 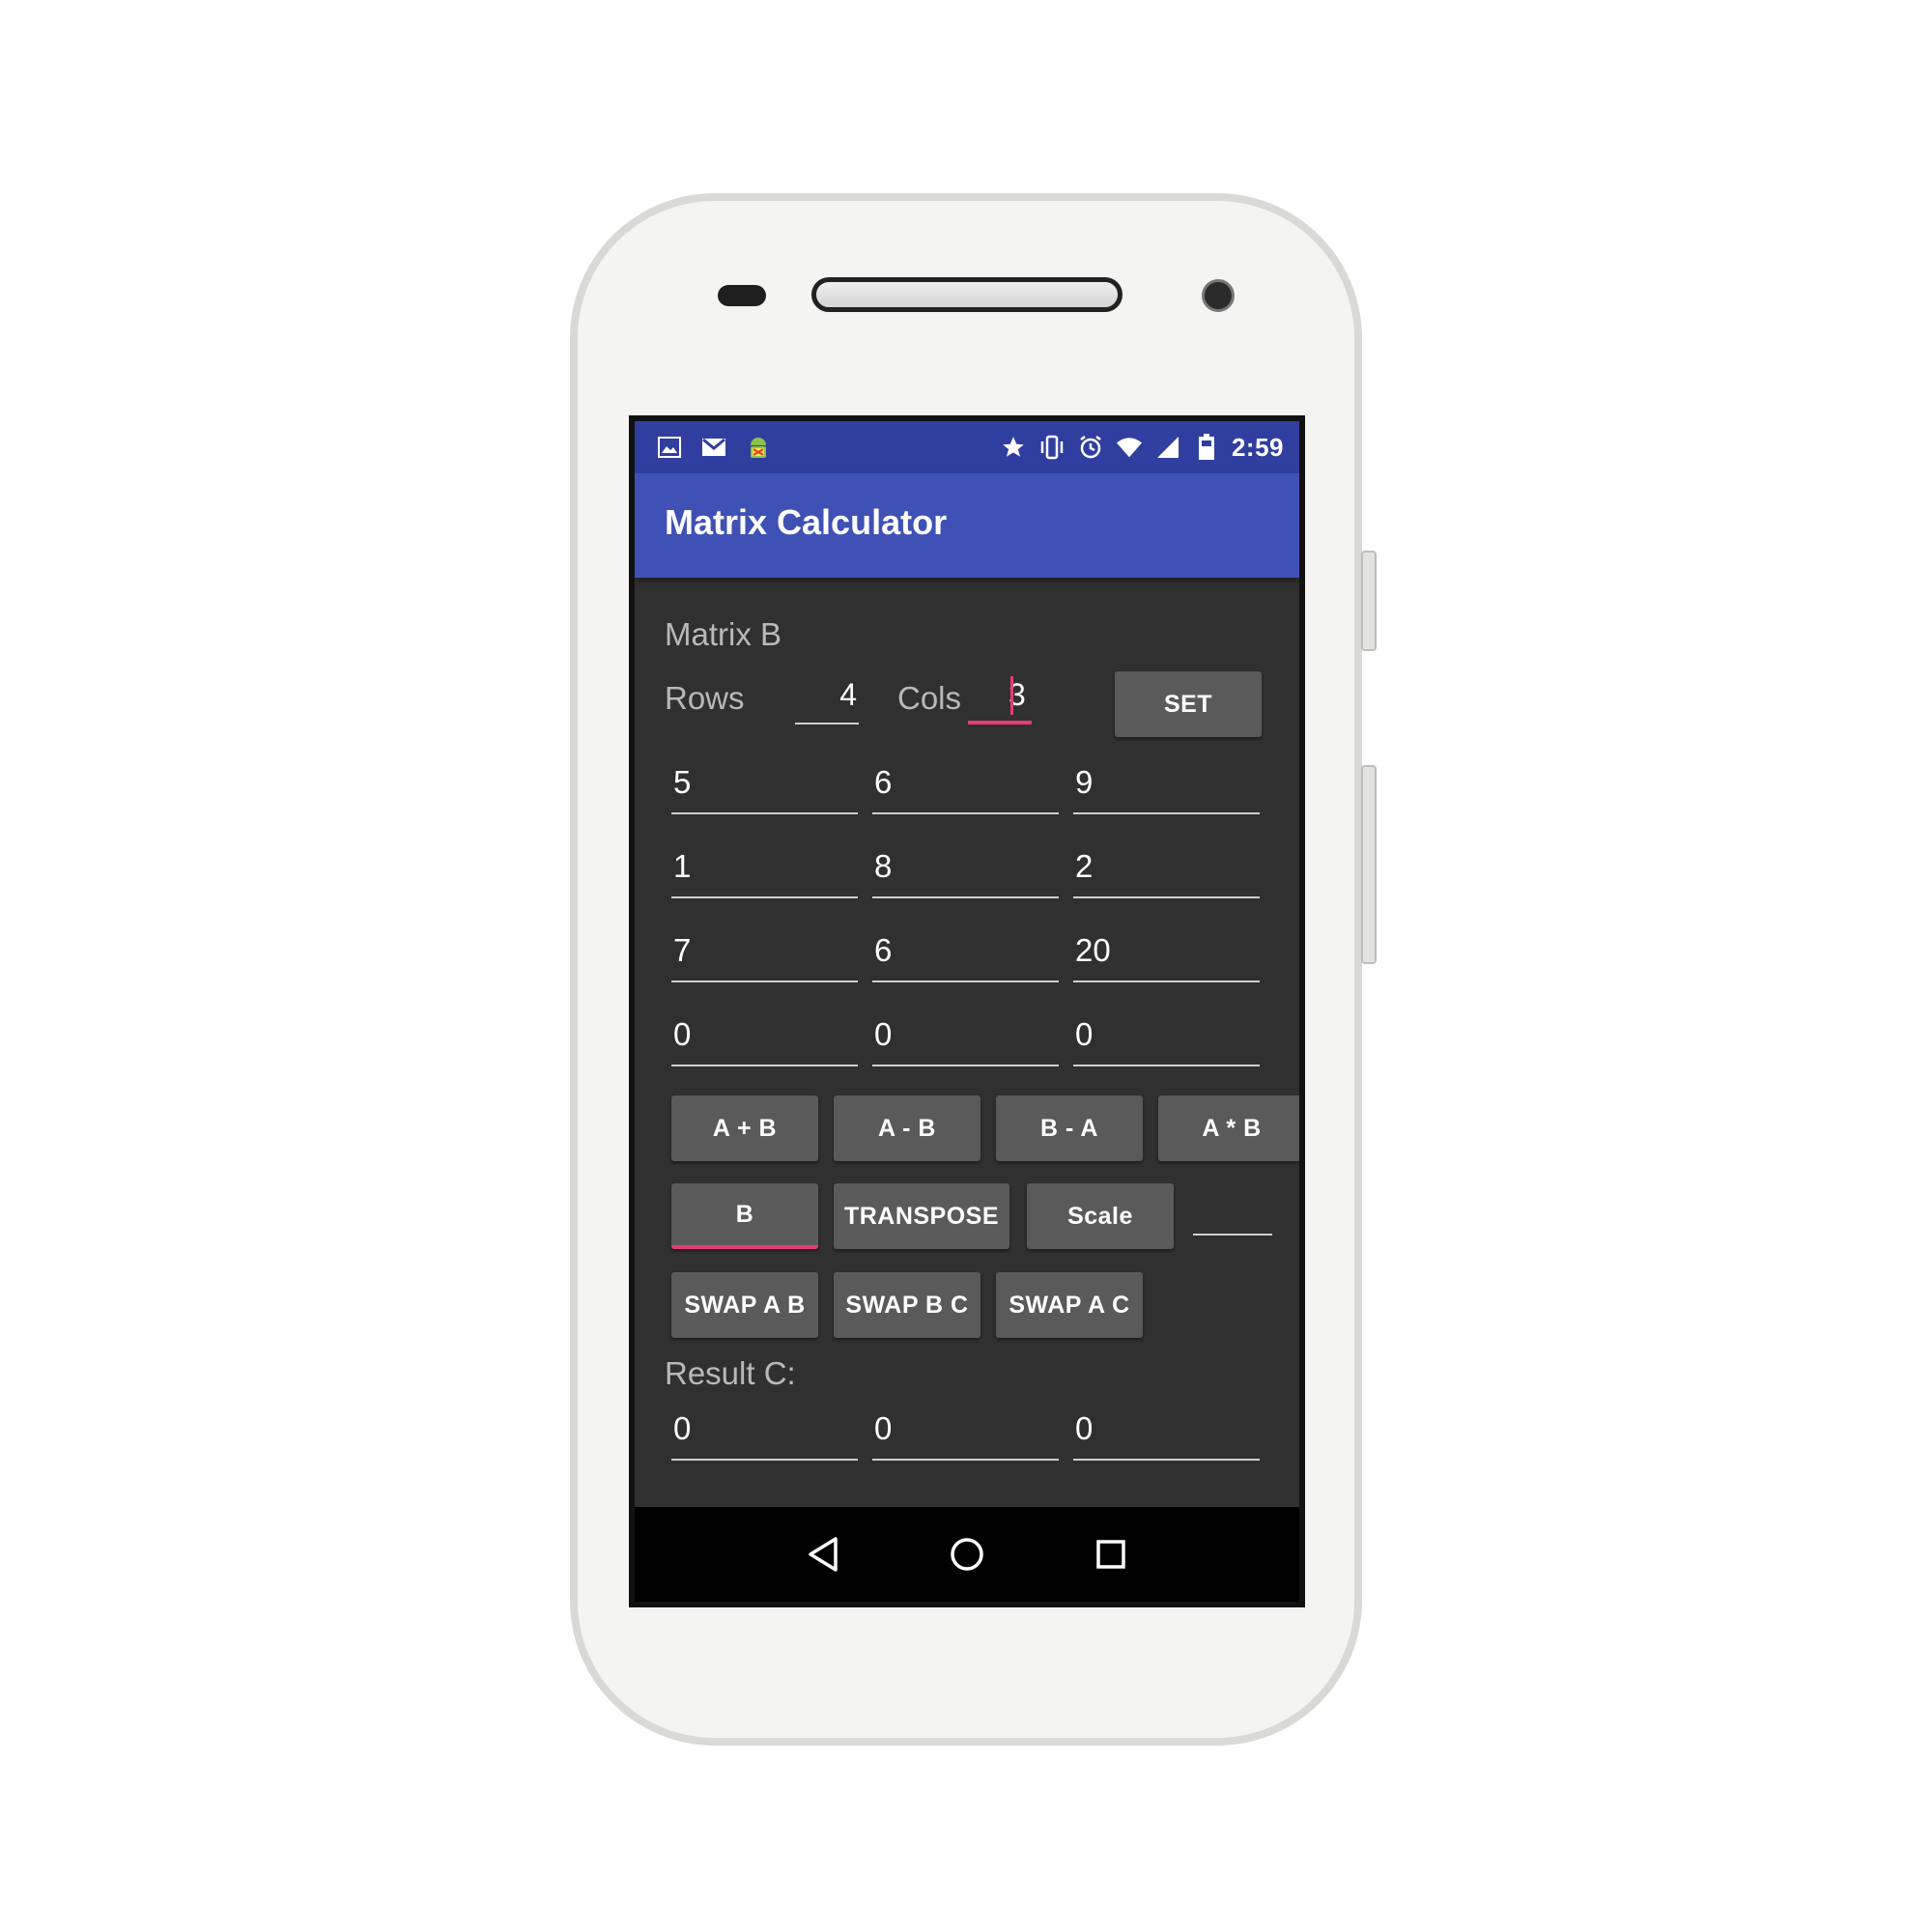 I want to click on signal-icon, so click(x=1167, y=447).